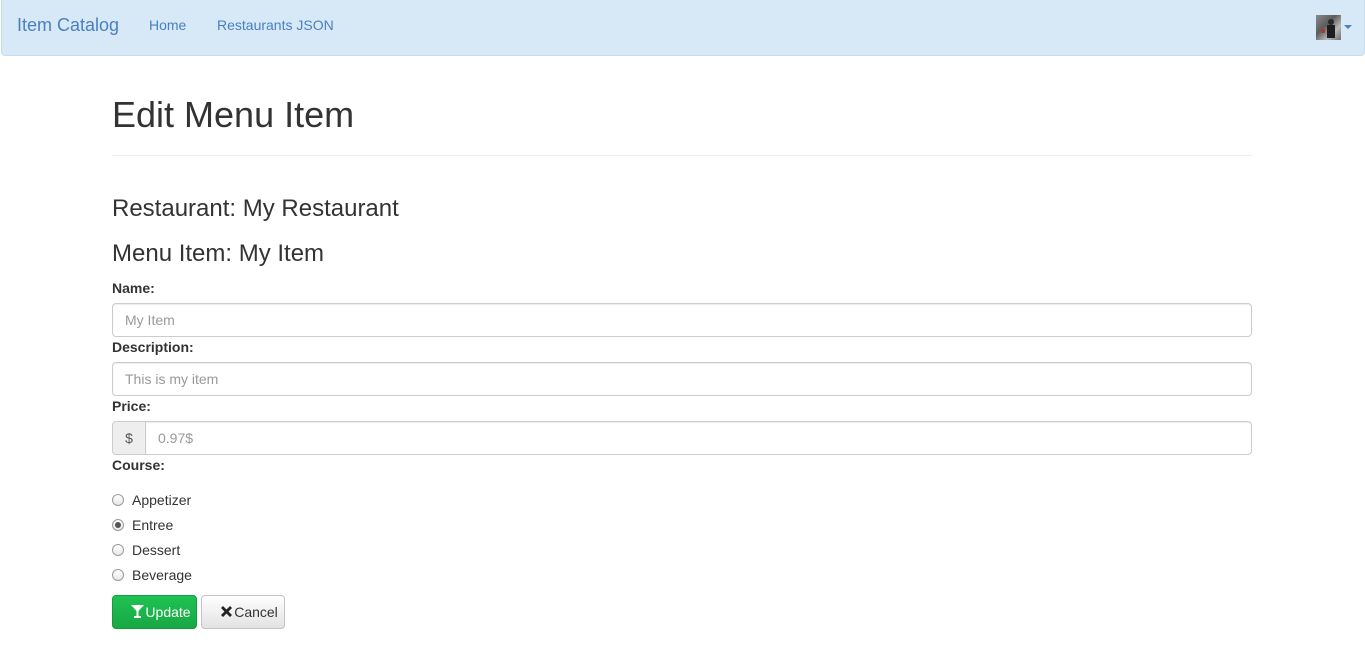 This screenshot has height=659, width=1365. I want to click on radio-label-dessert: Dessert, so click(156, 550).